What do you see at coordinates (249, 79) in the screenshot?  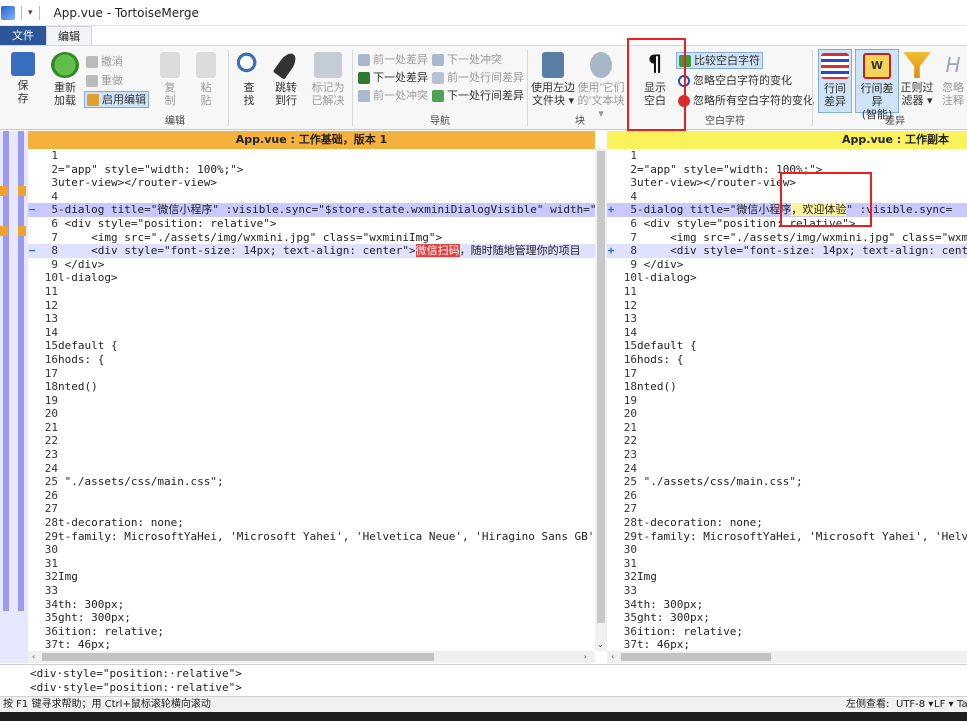 I see `find-button: 查 找` at bounding box center [249, 79].